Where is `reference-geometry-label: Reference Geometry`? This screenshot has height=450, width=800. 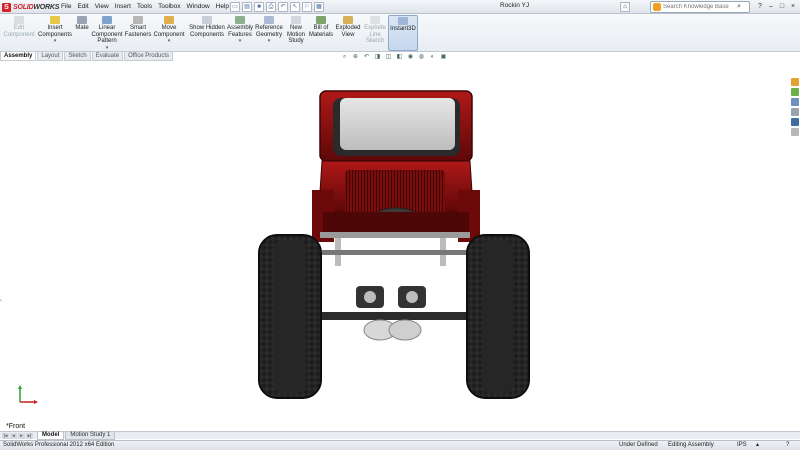
reference-geometry-label: Reference Geometry is located at coordinates (269, 31).